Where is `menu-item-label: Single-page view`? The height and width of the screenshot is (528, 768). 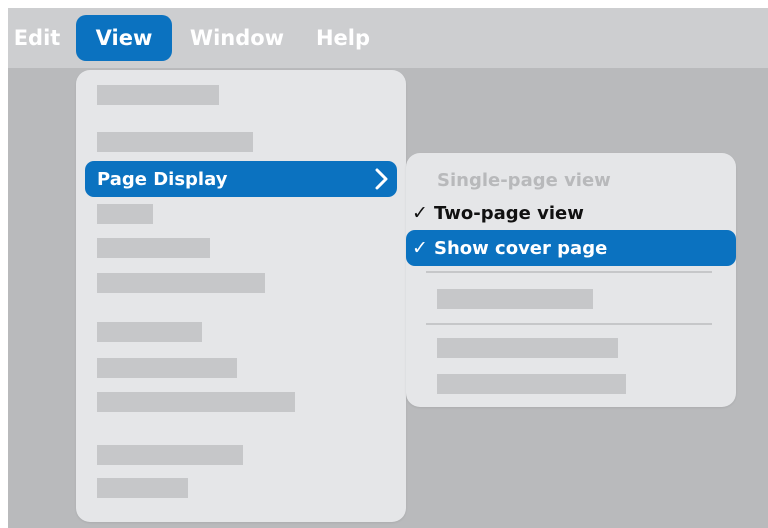 menu-item-label: Single-page view is located at coordinates (524, 180).